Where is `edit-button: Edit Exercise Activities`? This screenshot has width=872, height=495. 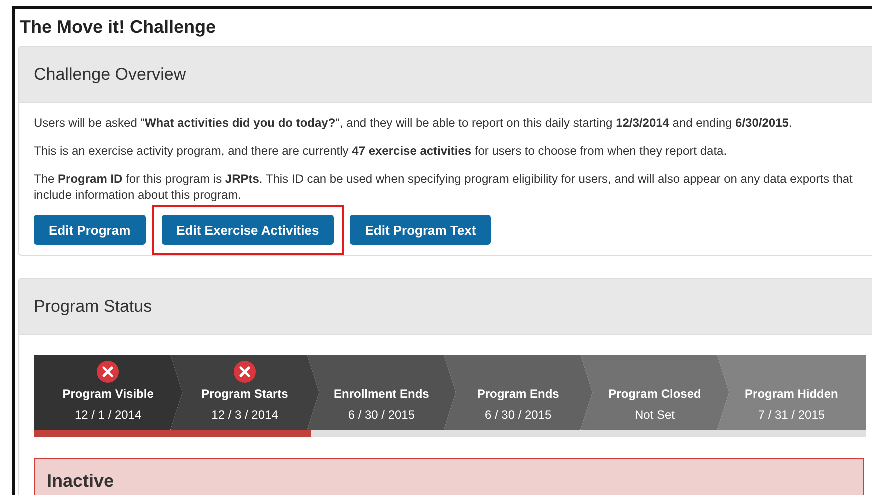
edit-button: Edit Exercise Activities is located at coordinates (248, 230).